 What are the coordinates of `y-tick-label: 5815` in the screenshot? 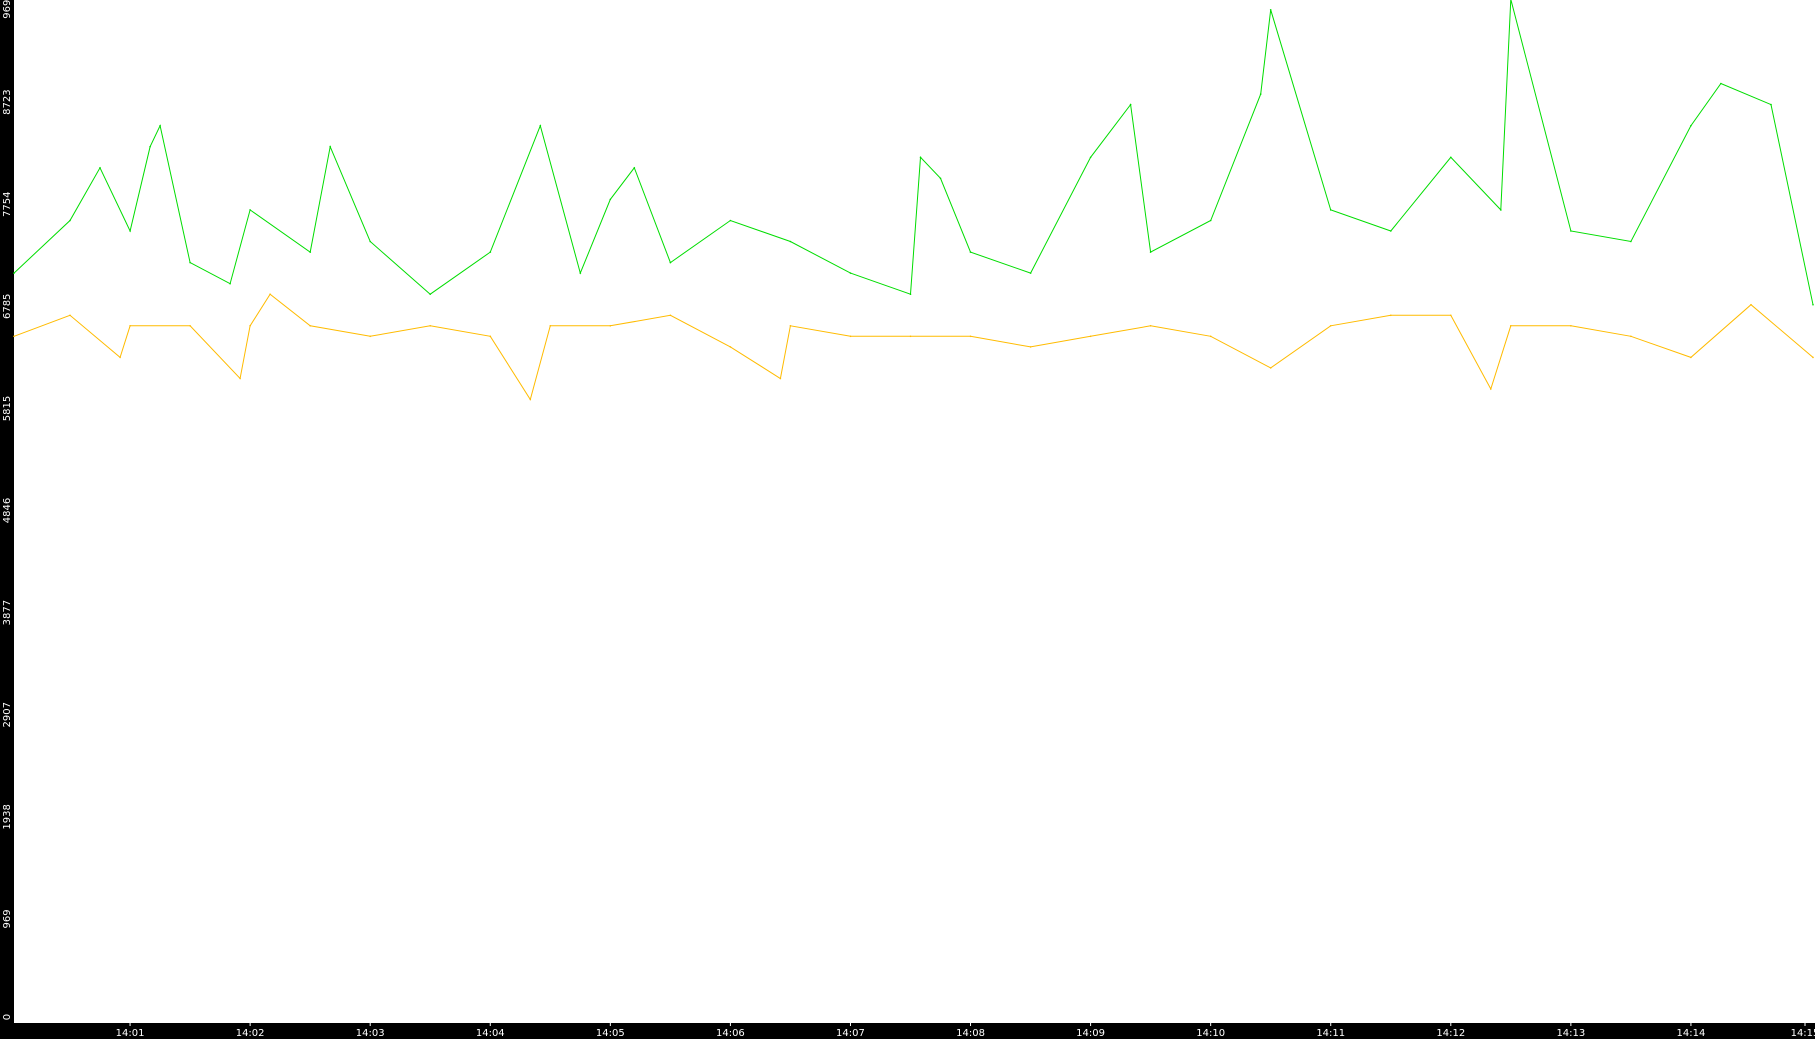 It's located at (7, 408).